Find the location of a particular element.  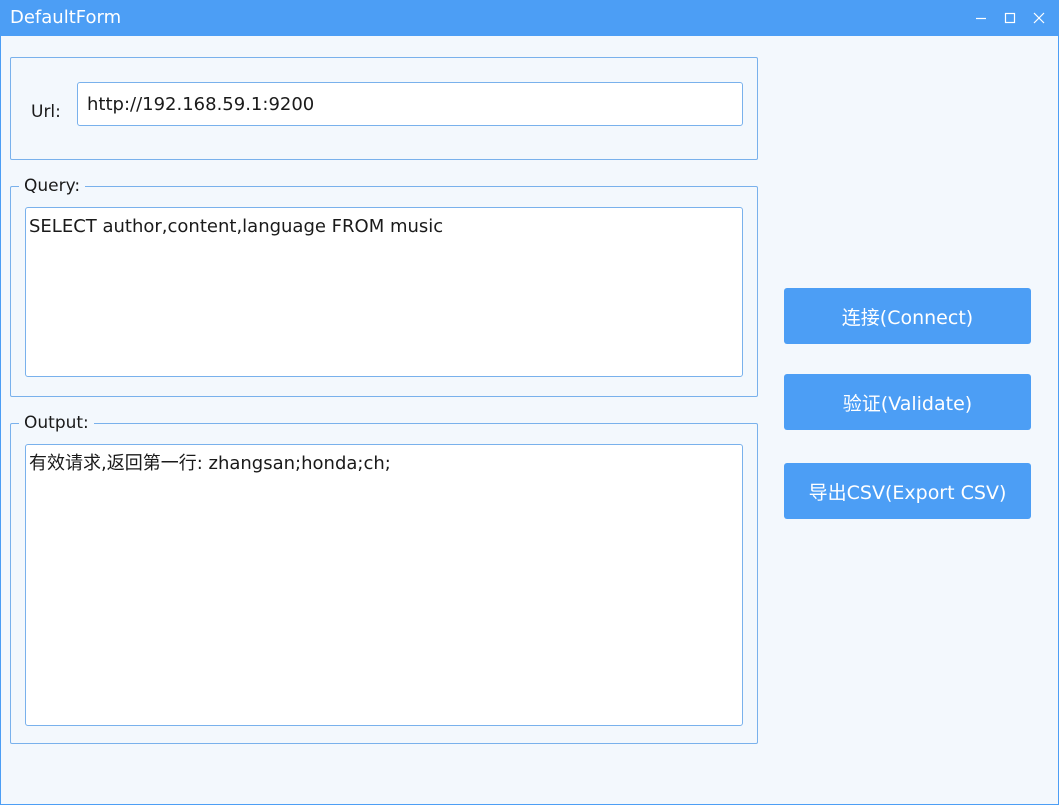

maximize-button is located at coordinates (1010, 18).